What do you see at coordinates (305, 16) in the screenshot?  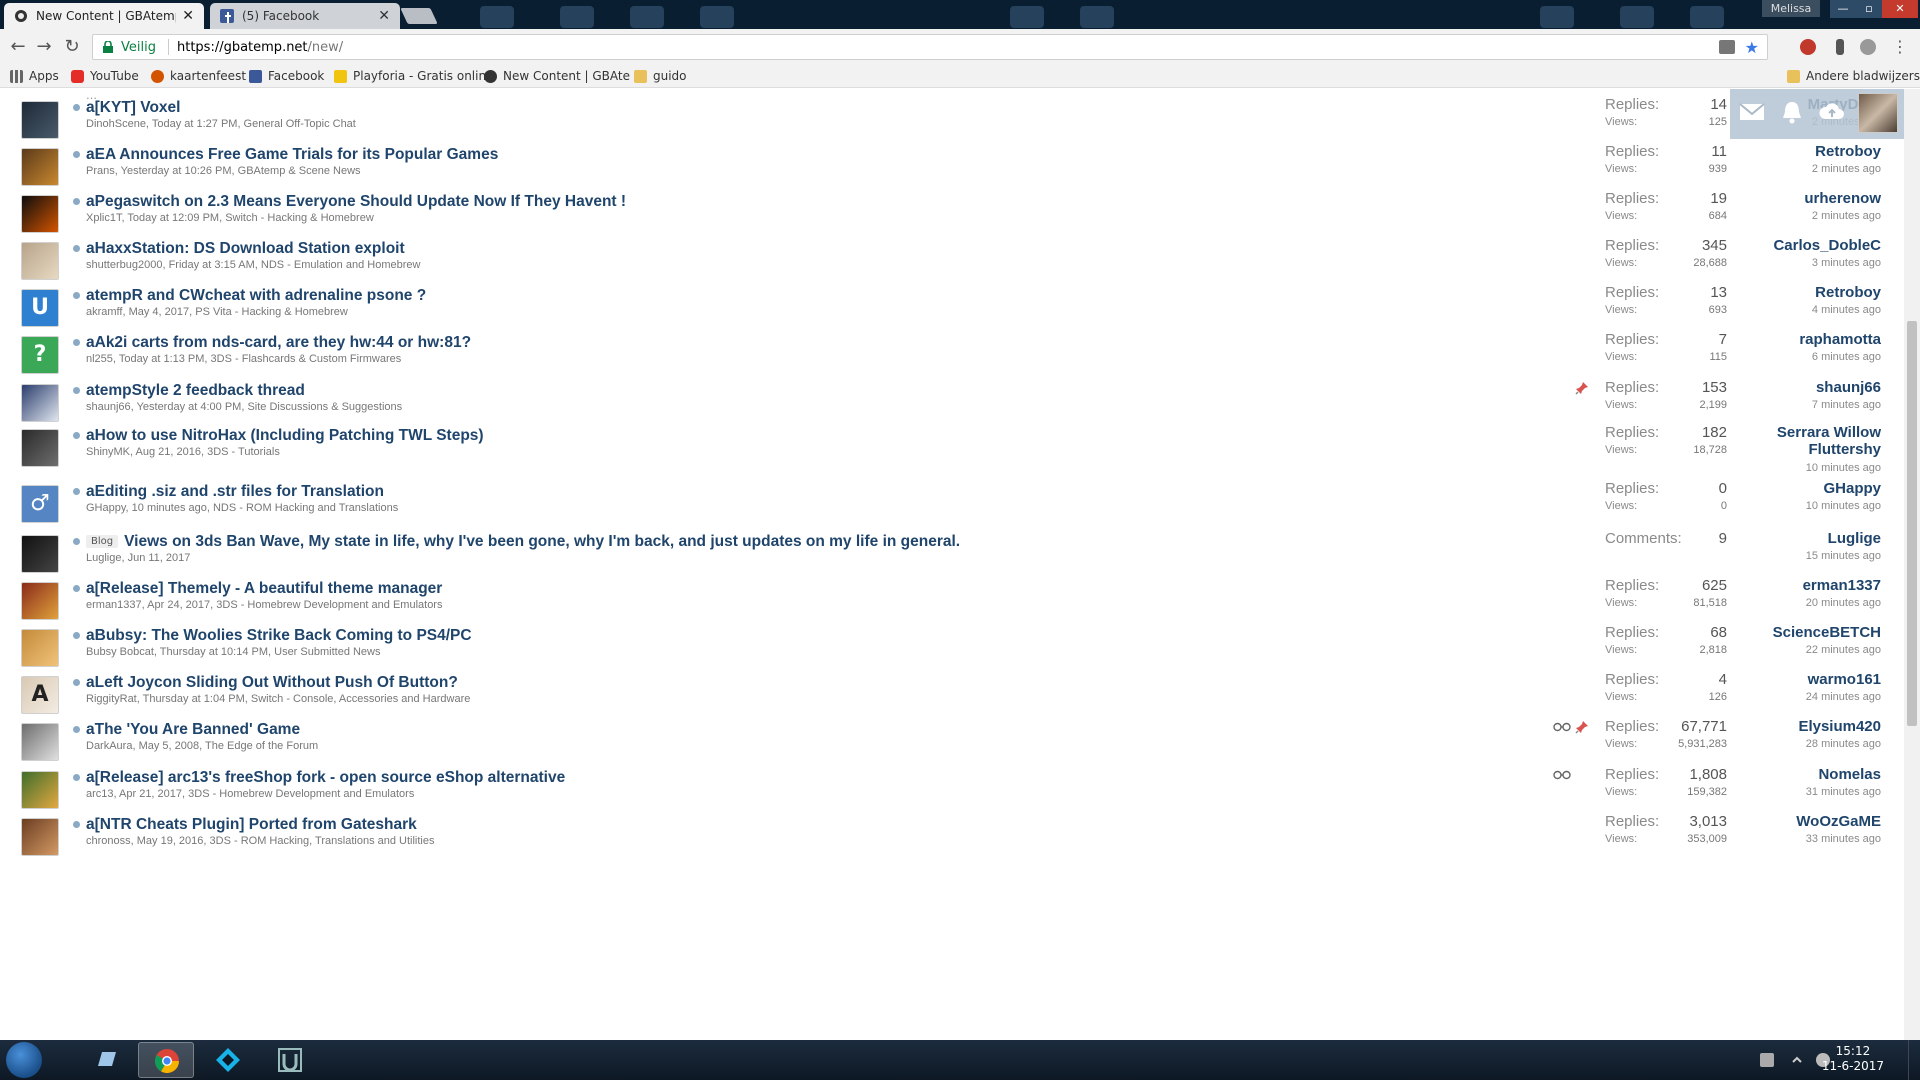 I see `tab-facebook: (5) Facebook ✕` at bounding box center [305, 16].